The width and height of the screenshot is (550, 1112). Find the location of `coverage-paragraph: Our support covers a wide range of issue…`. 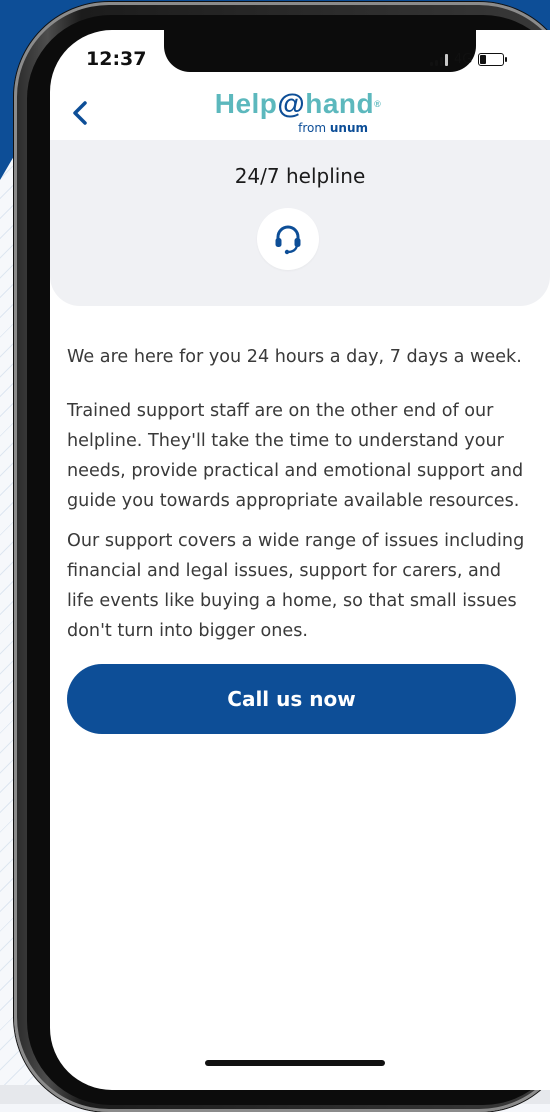

coverage-paragraph: Our support covers a wide range of issue… is located at coordinates (296, 586).